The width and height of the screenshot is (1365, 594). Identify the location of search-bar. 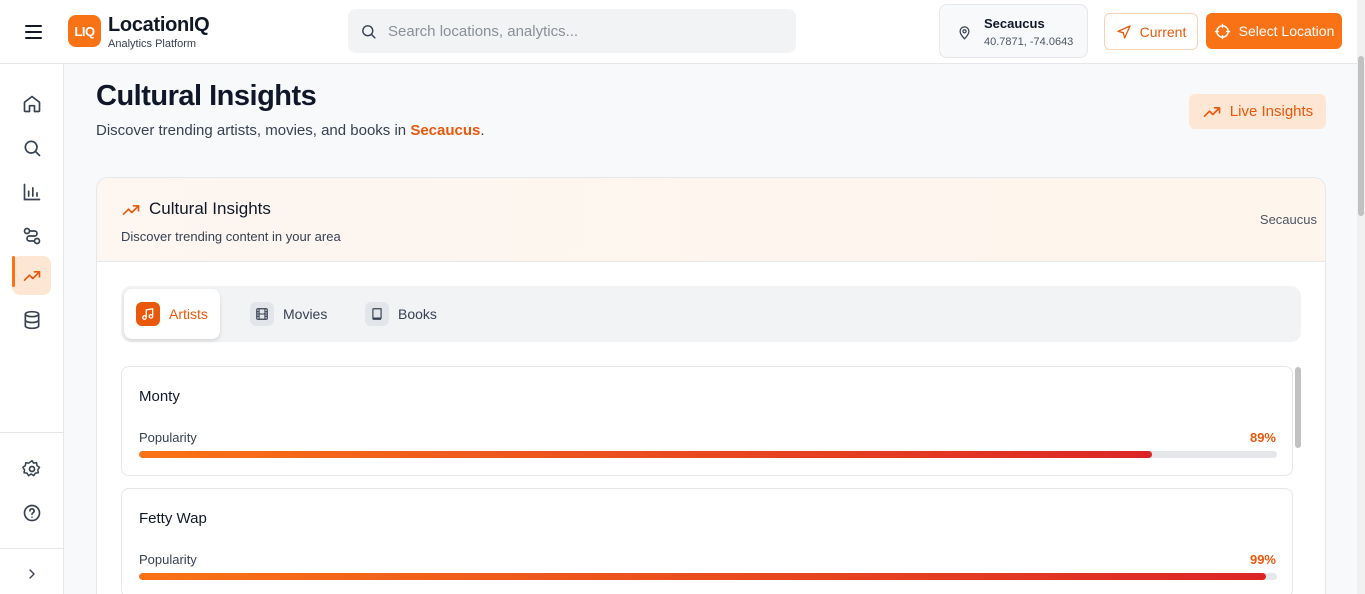
(572, 31).